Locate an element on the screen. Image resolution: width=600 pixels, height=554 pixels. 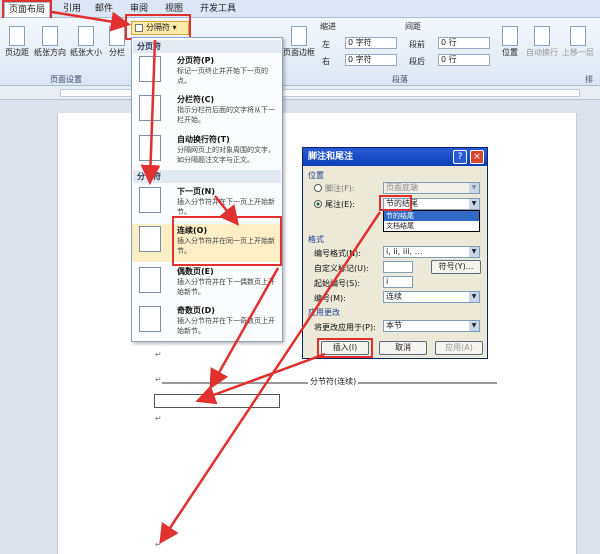
arrow-breaks-to-menu is located at coordinates (150, 112).